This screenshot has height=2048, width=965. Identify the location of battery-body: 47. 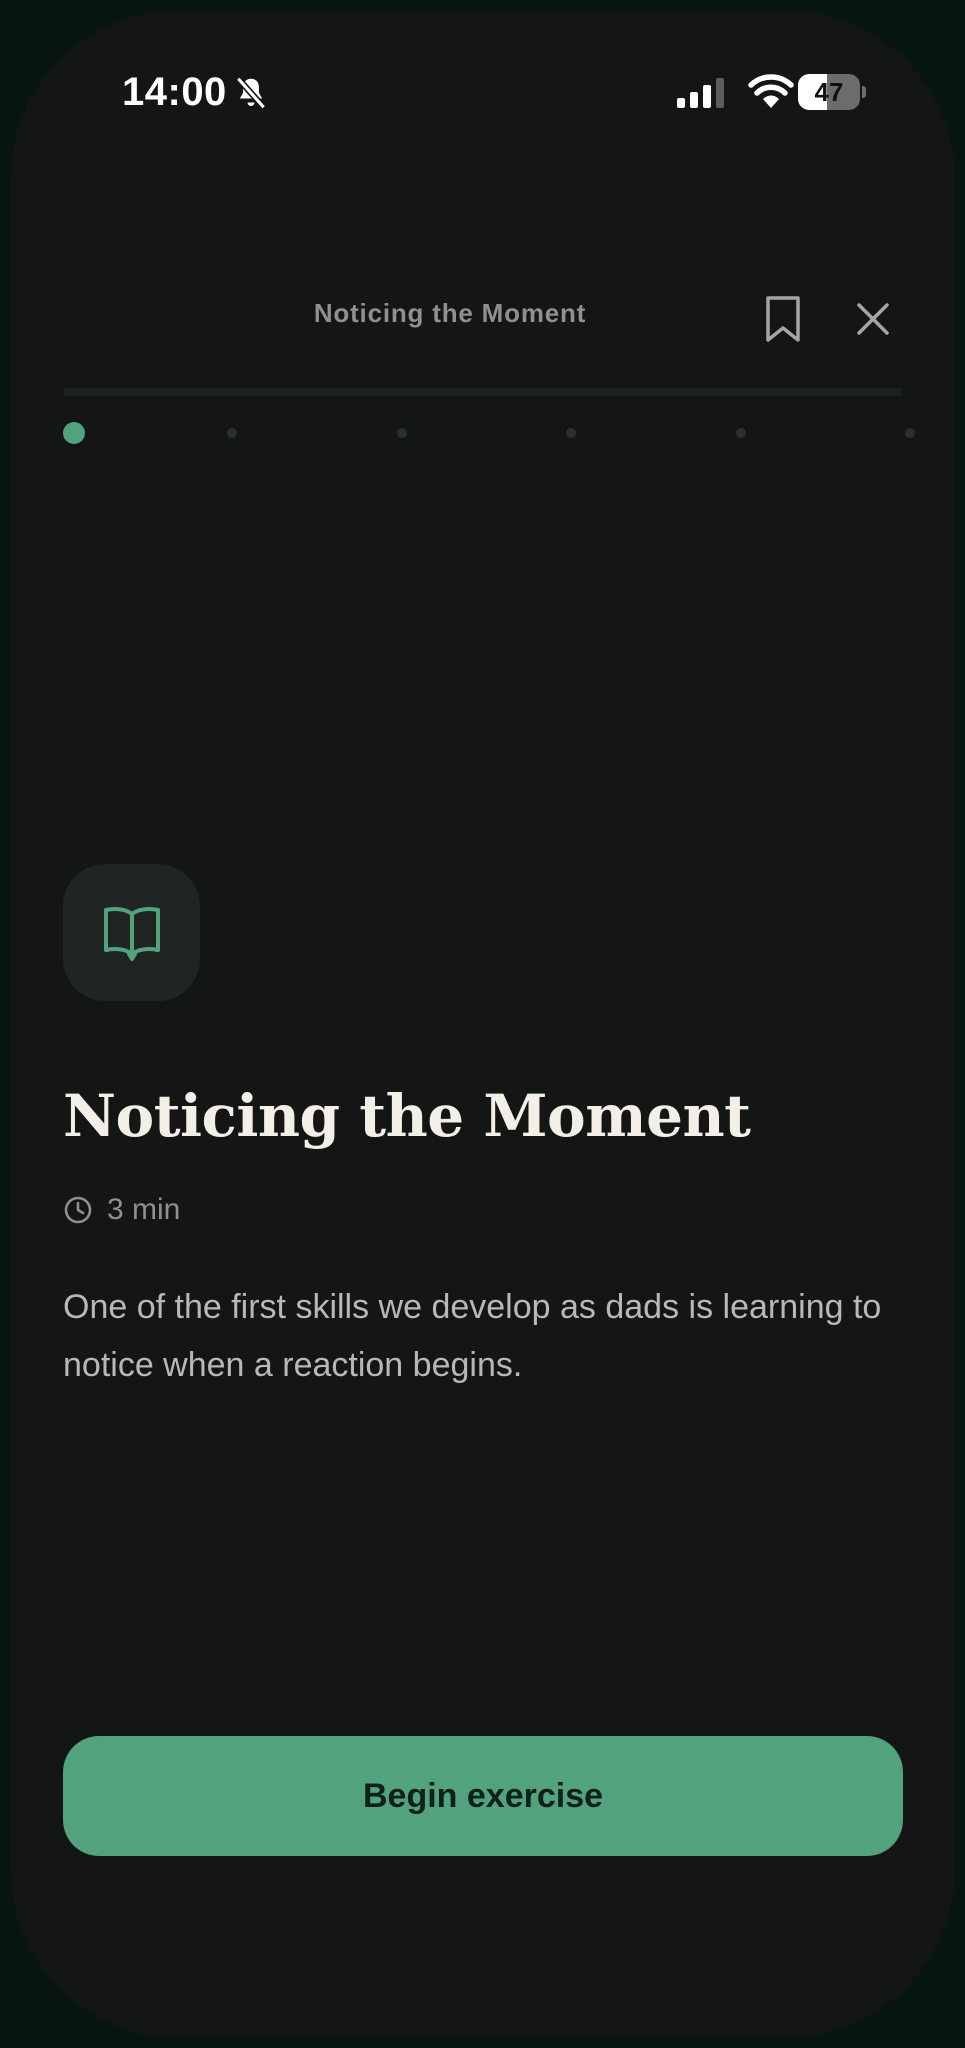
(829, 92).